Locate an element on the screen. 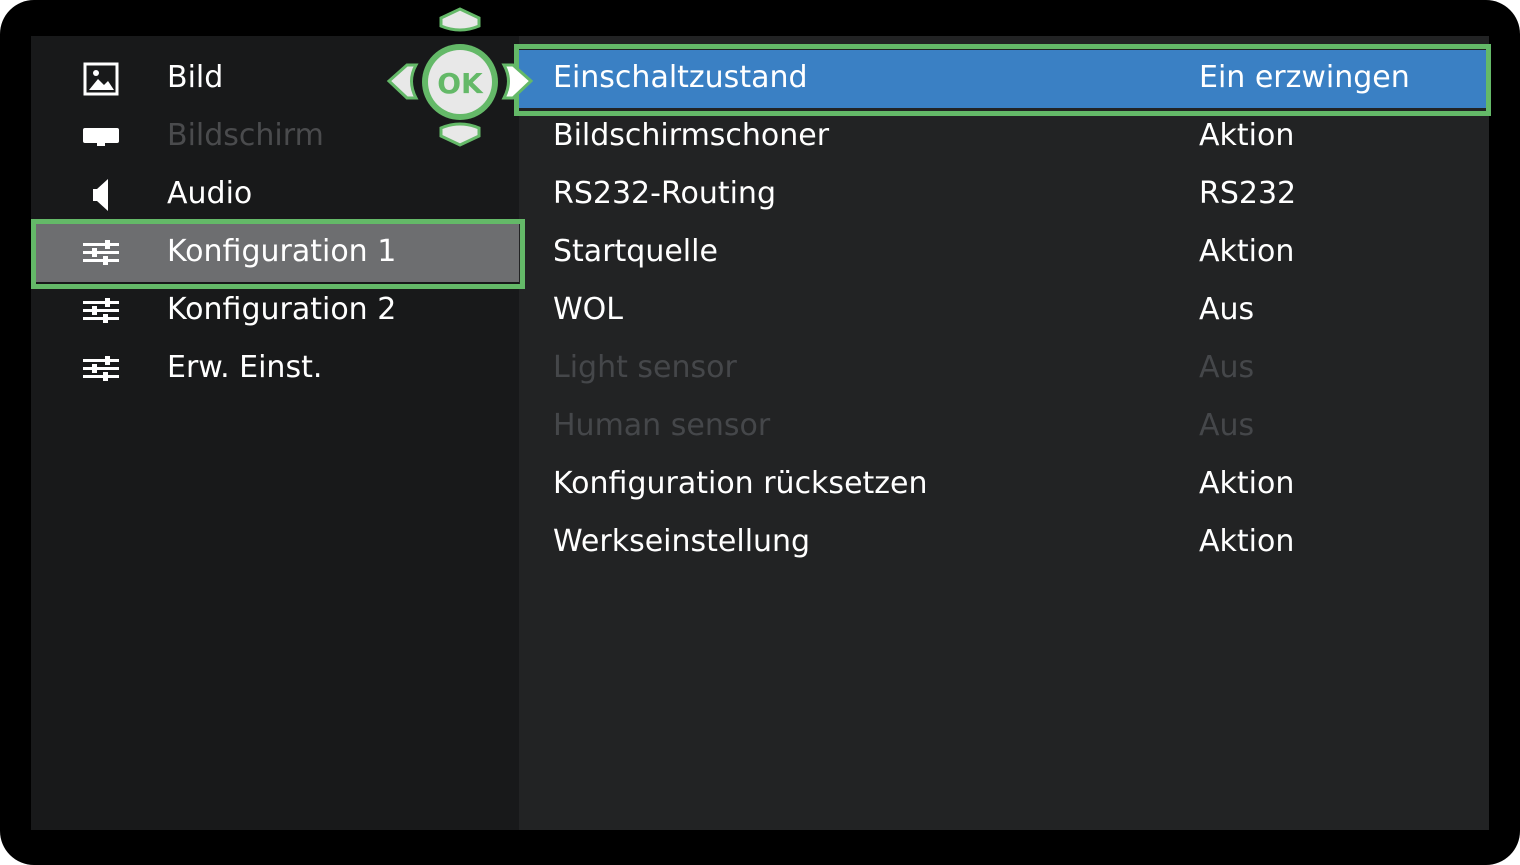  setting-name: Bildschirmschoner is located at coordinates (691, 135).